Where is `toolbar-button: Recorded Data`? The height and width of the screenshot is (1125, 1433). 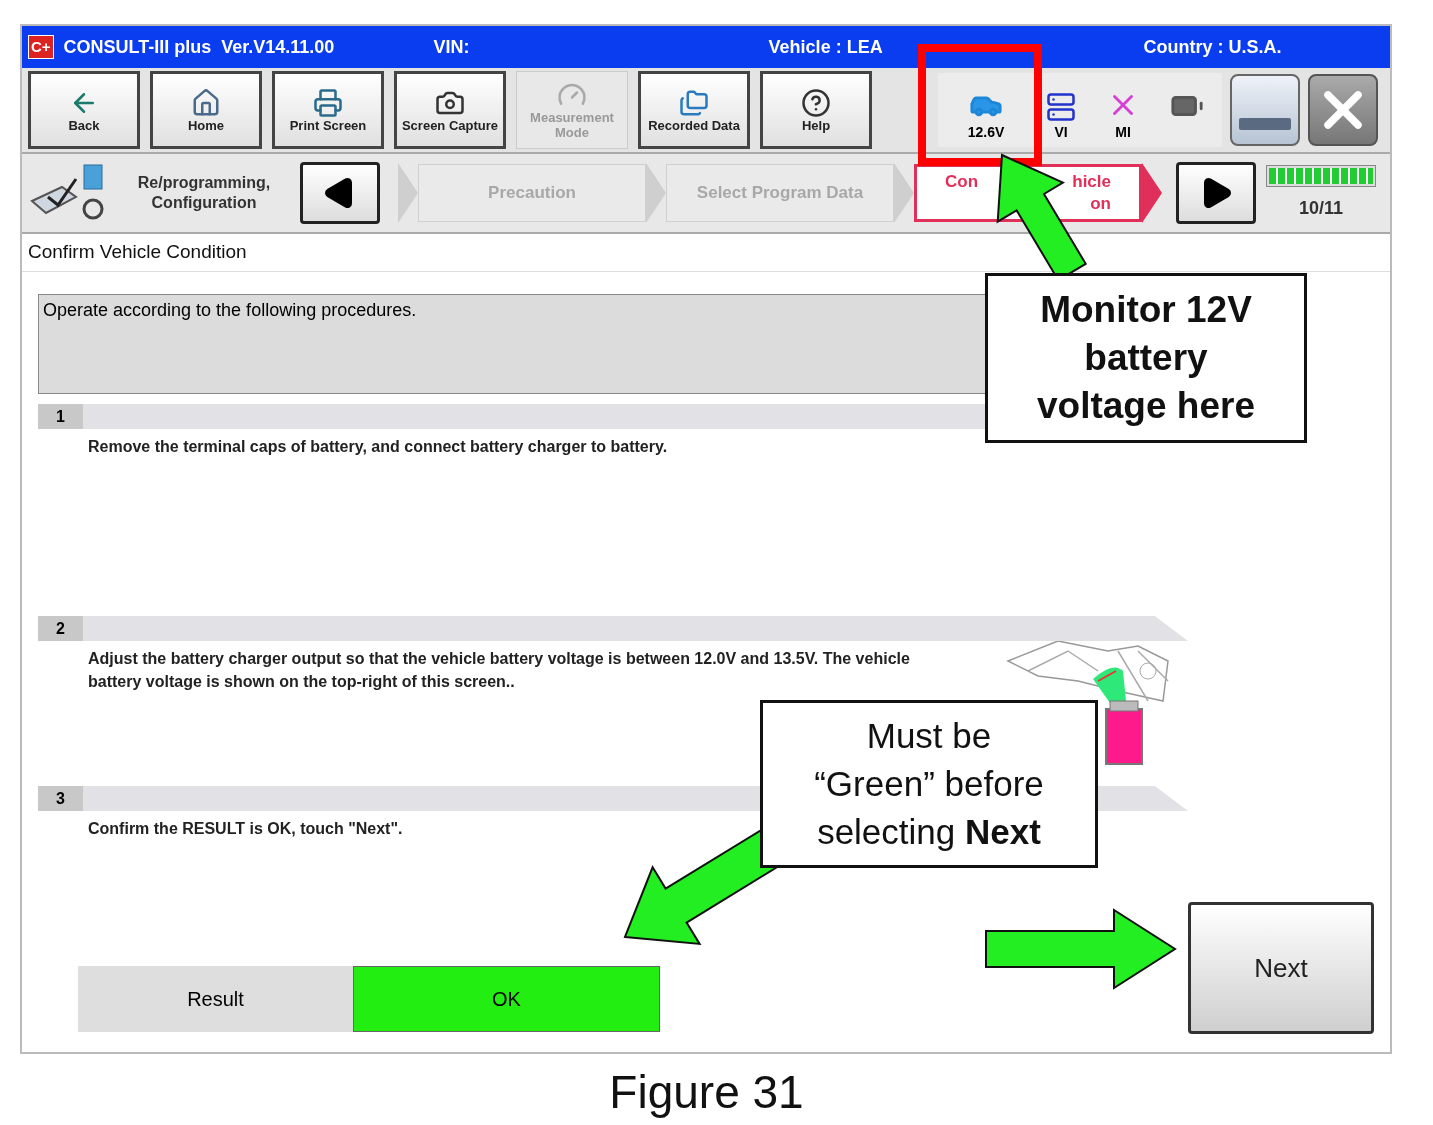
toolbar-button: Recorded Data is located at coordinates (694, 110).